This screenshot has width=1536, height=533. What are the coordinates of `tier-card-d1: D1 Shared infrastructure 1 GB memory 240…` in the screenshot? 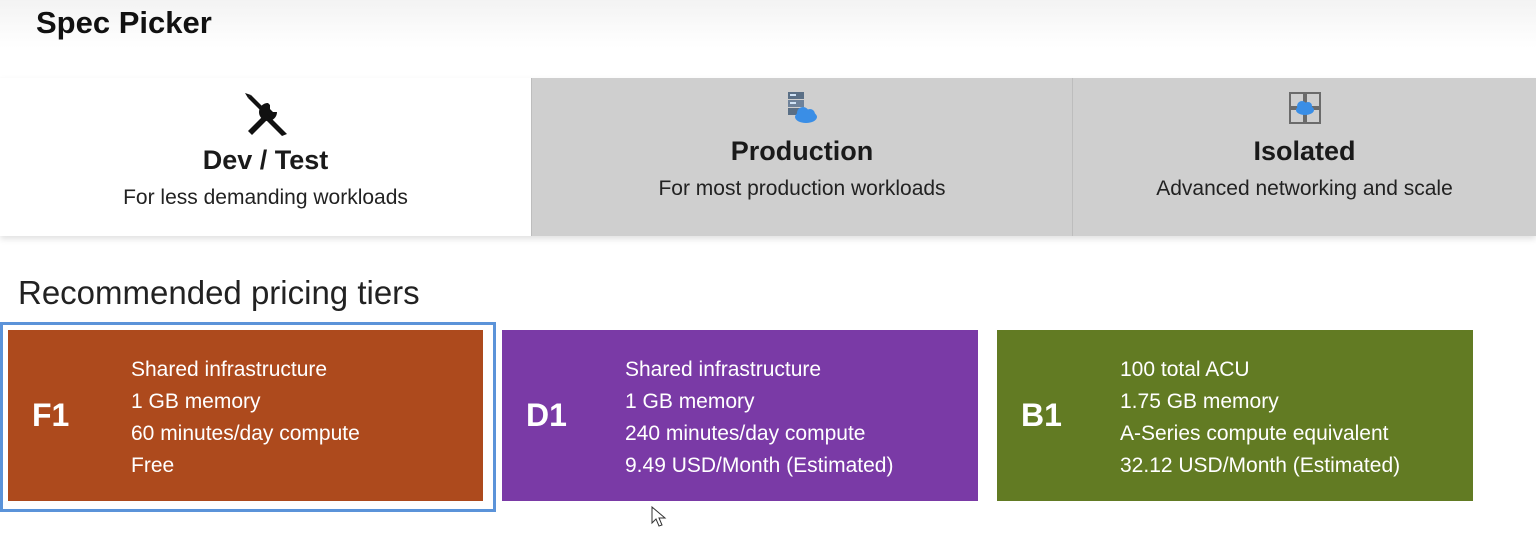 It's located at (740, 415).